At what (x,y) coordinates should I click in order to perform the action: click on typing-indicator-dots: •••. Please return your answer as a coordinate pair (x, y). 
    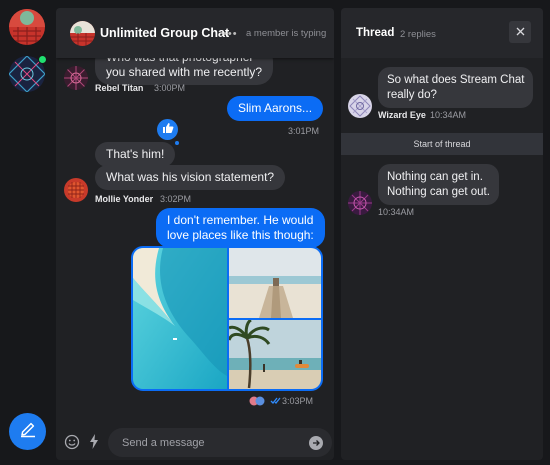
    Looking at the image, I should click on (230, 34).